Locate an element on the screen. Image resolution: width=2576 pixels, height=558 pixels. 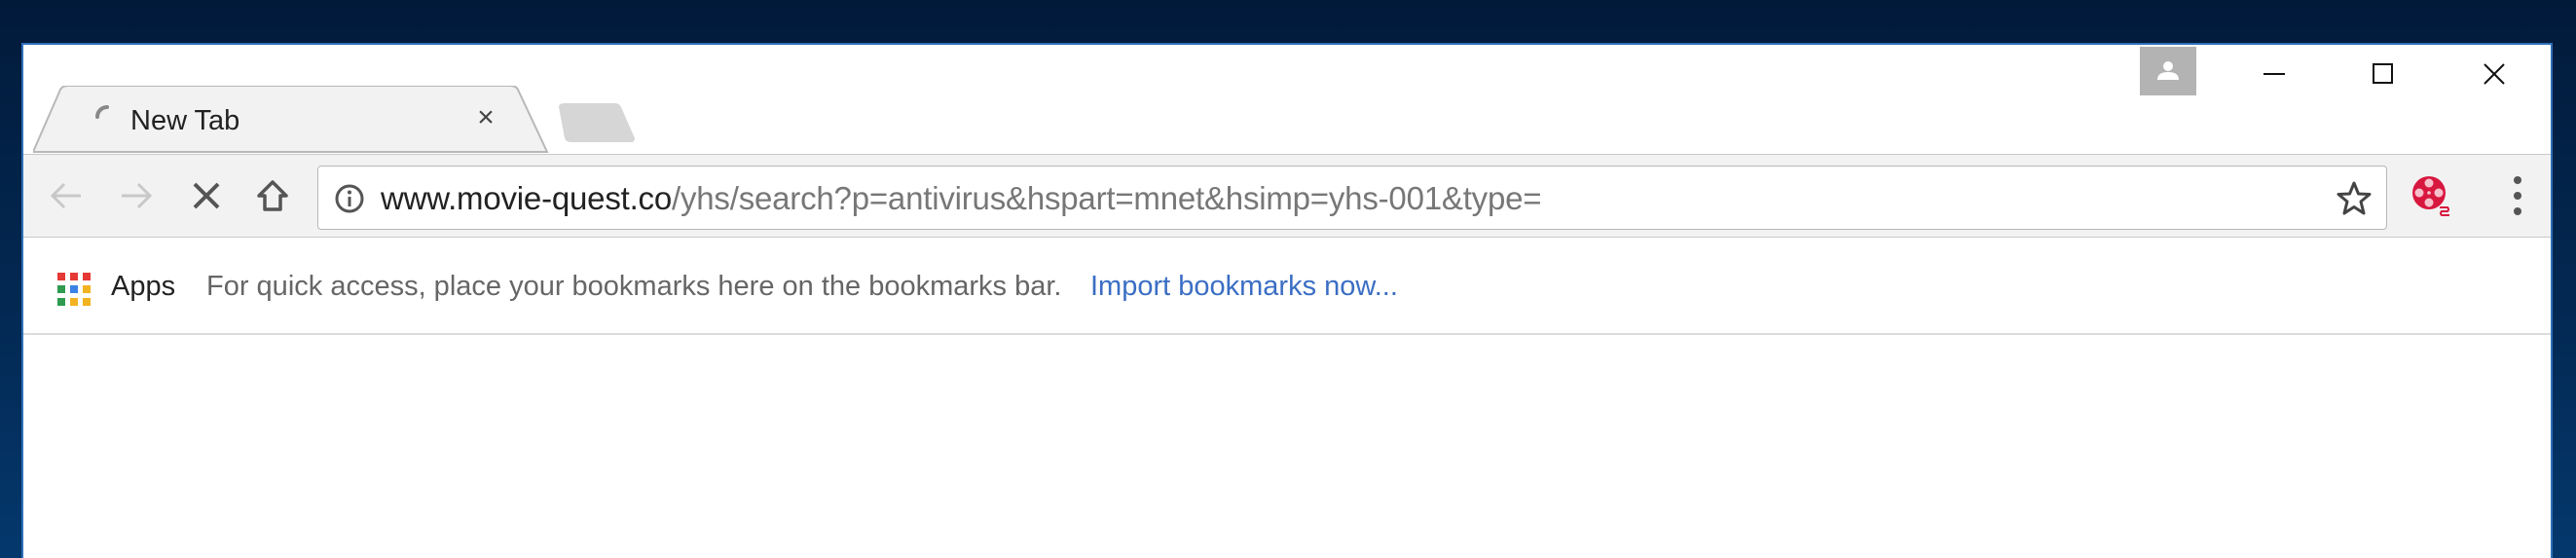
film-reel-icon is located at coordinates (2431, 195).